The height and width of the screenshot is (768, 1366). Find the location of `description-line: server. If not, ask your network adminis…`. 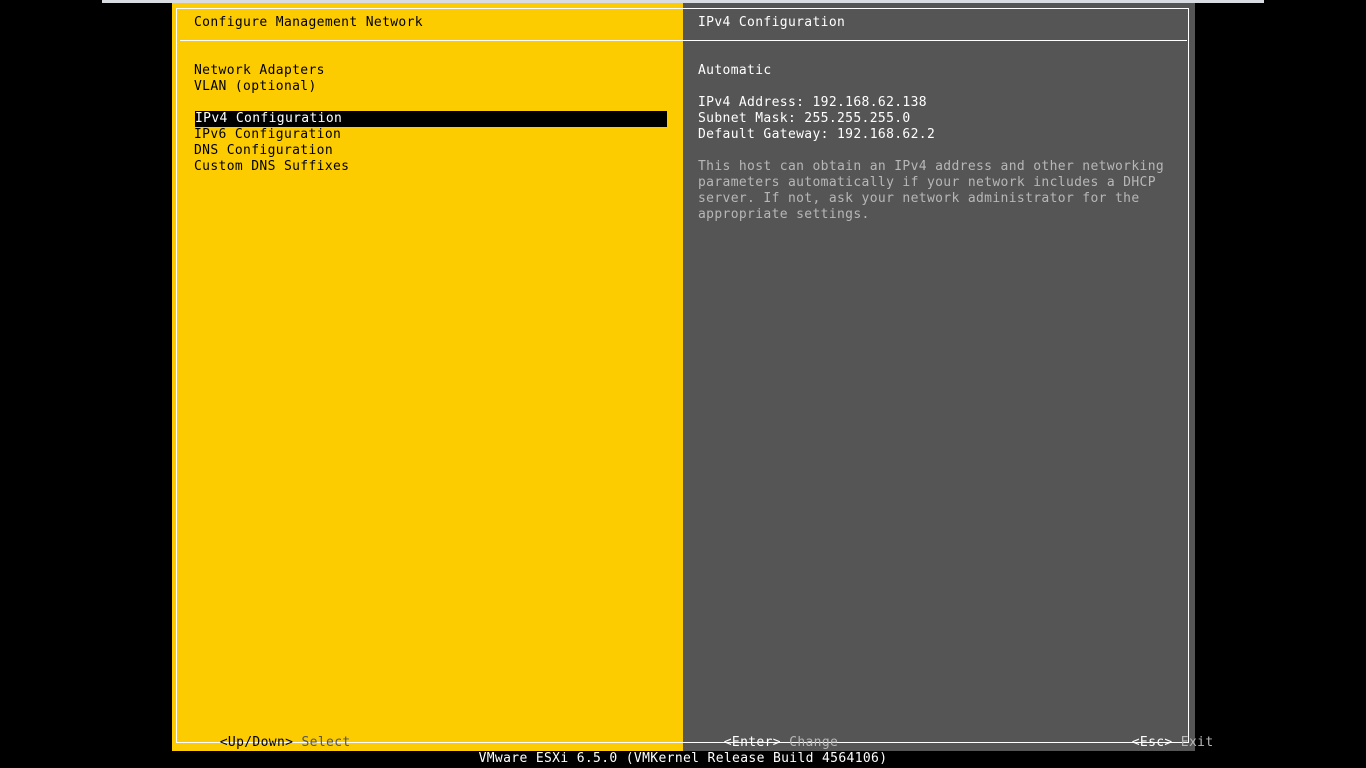

description-line: server. If not, ask your network adminis… is located at coordinates (919, 198).